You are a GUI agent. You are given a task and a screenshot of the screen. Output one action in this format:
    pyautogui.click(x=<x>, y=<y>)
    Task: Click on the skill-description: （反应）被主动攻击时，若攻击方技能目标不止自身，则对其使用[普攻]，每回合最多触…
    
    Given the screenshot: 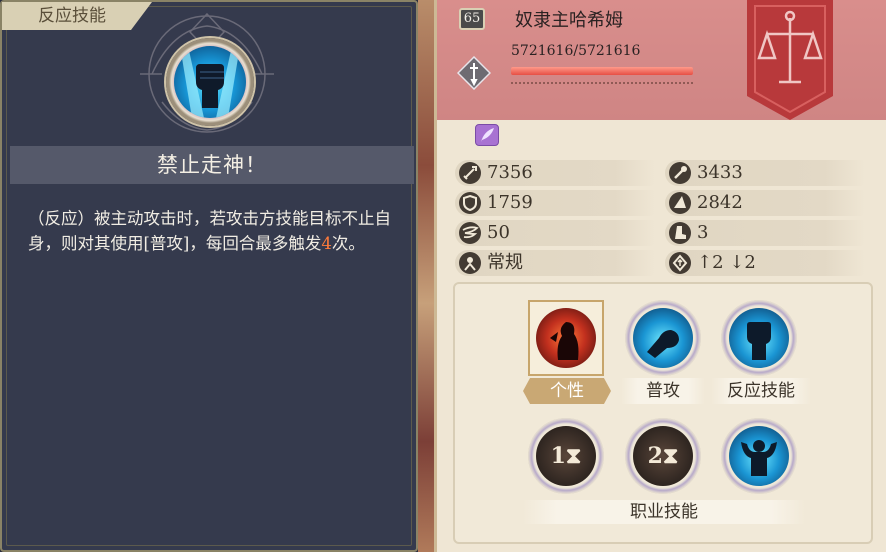 What is the action you would take?
    pyautogui.click(x=214, y=231)
    